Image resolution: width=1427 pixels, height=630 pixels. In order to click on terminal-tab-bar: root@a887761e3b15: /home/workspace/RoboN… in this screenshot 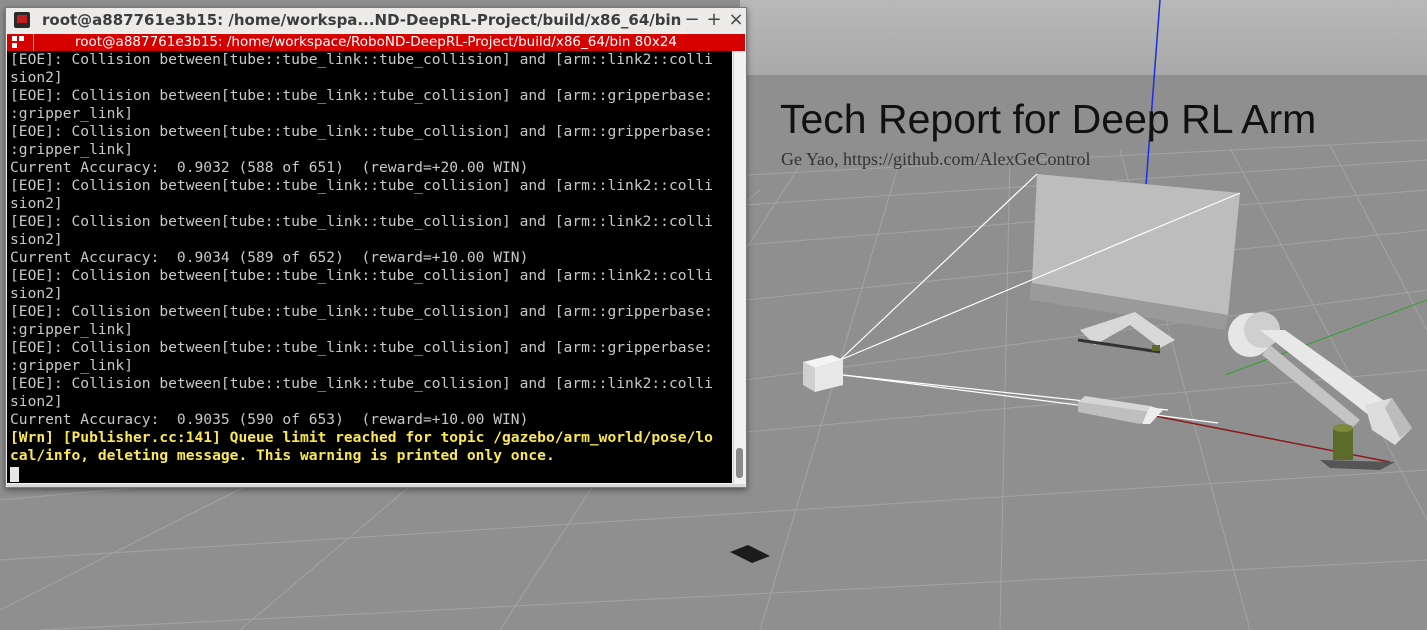, I will do `click(376, 42)`.